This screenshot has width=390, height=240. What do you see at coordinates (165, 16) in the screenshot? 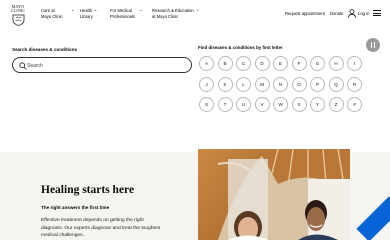
I see `nav-label-line2: at Mayo Clinic` at bounding box center [165, 16].